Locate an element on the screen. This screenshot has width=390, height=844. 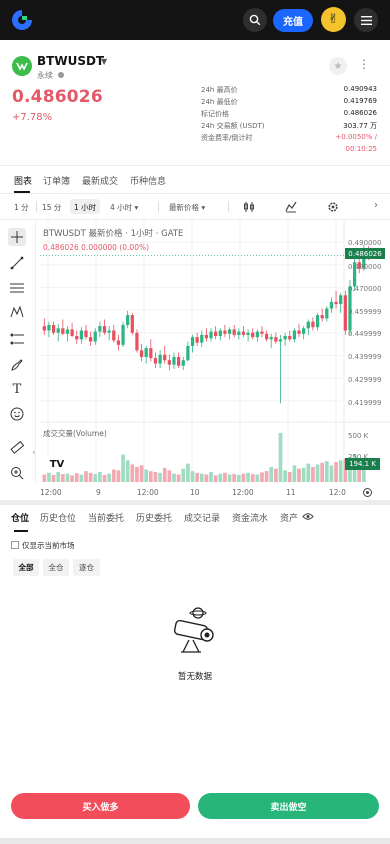
tab-recent-trades: 最新成交 is located at coordinates (100, 180).